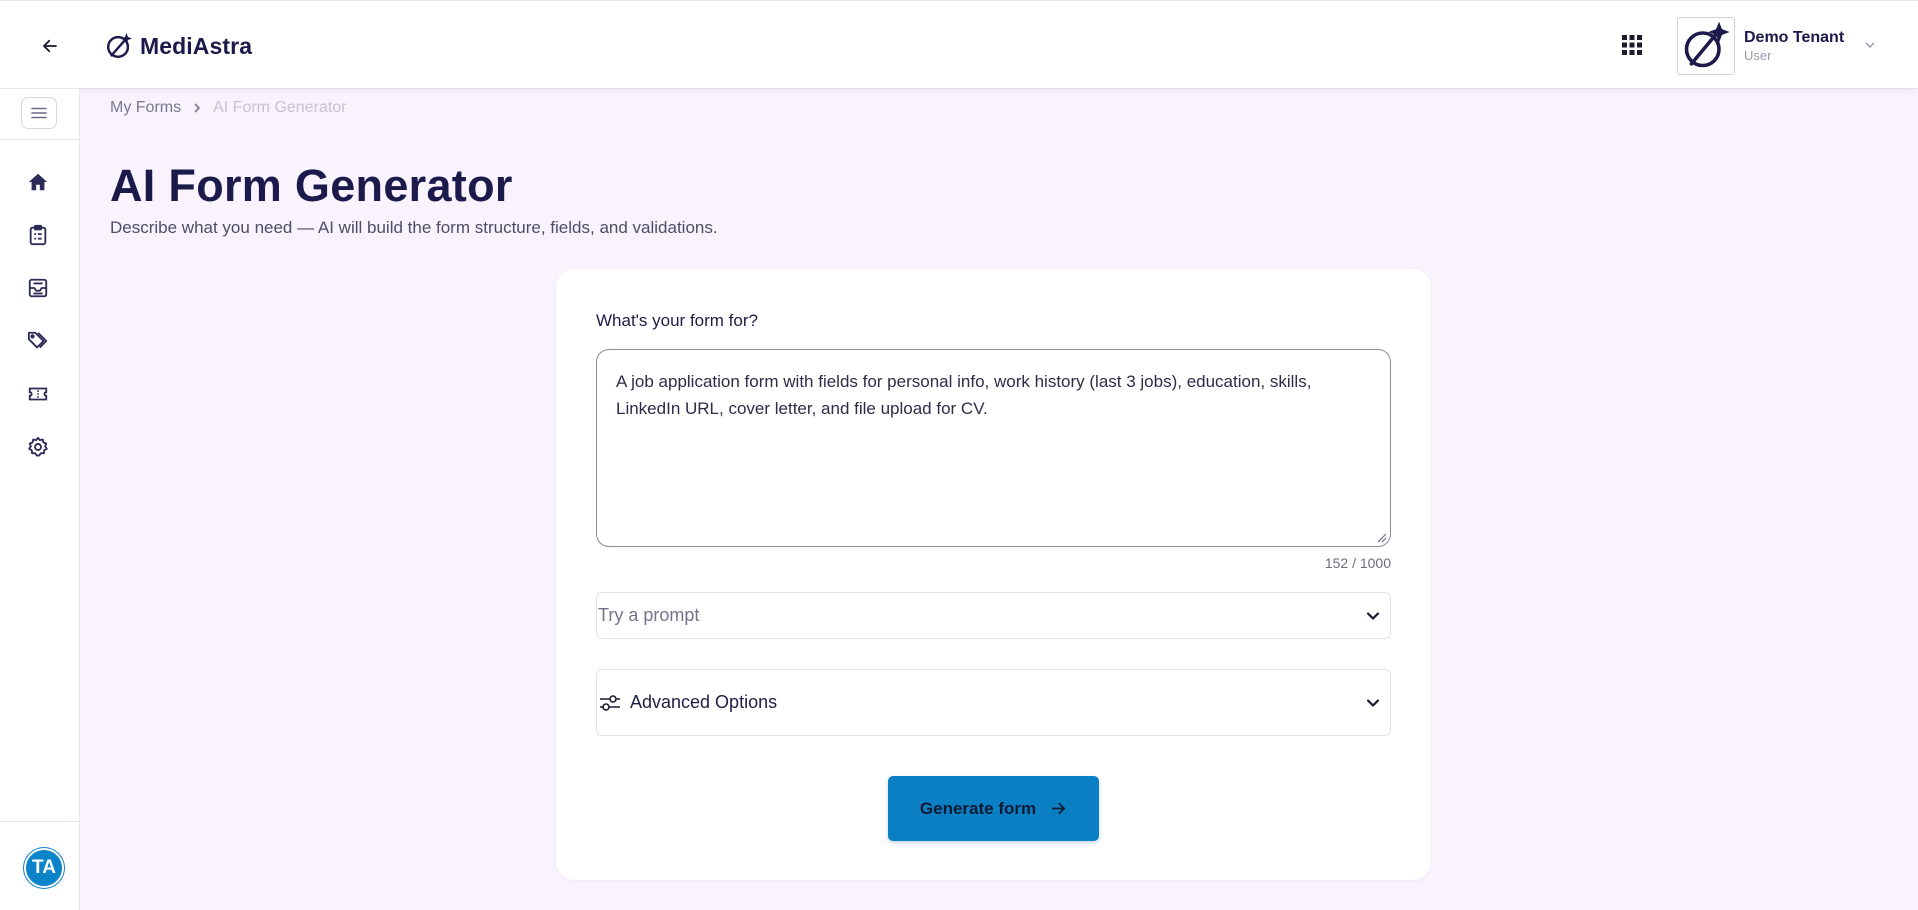 The image size is (1918, 910). What do you see at coordinates (677, 320) in the screenshot?
I see `prompt-label: What's your form for?` at bounding box center [677, 320].